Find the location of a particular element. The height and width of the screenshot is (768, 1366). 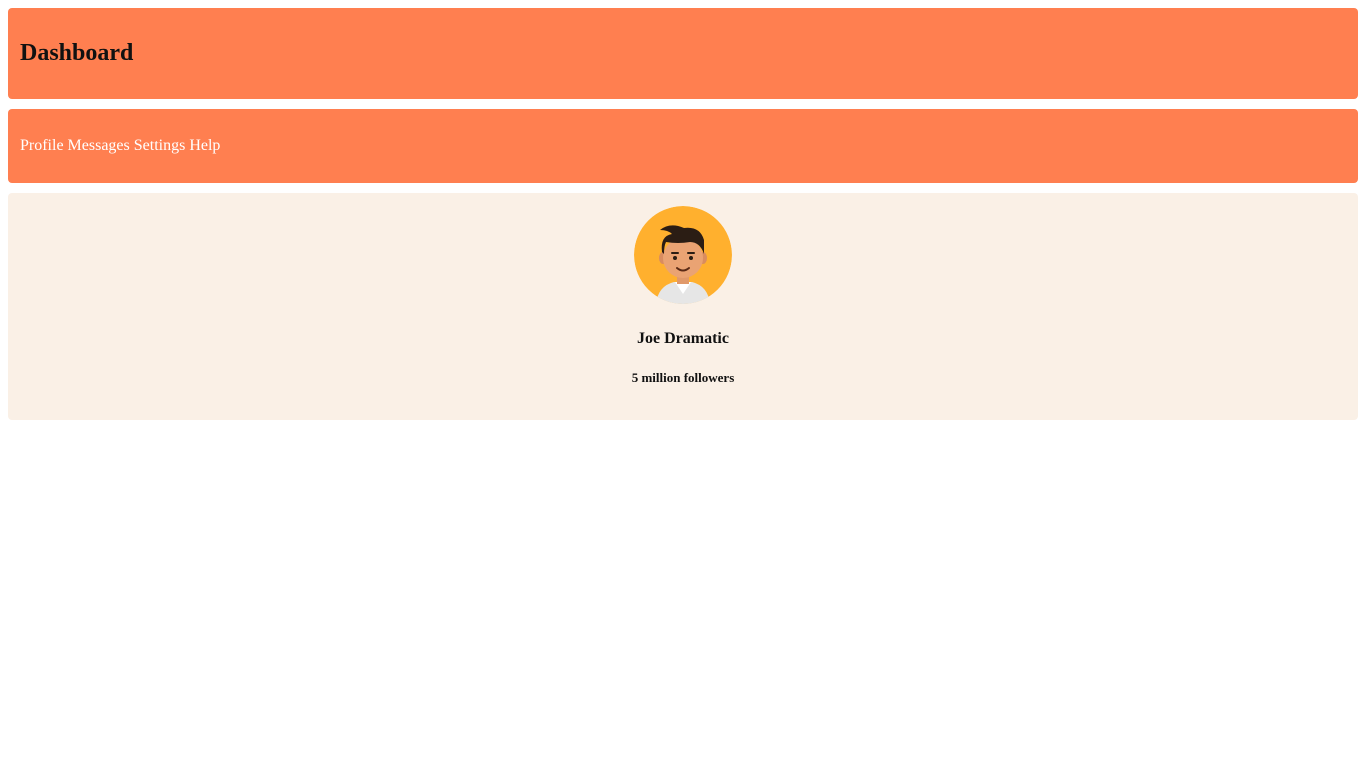

nav-item-settings: Settings is located at coordinates (160, 146).